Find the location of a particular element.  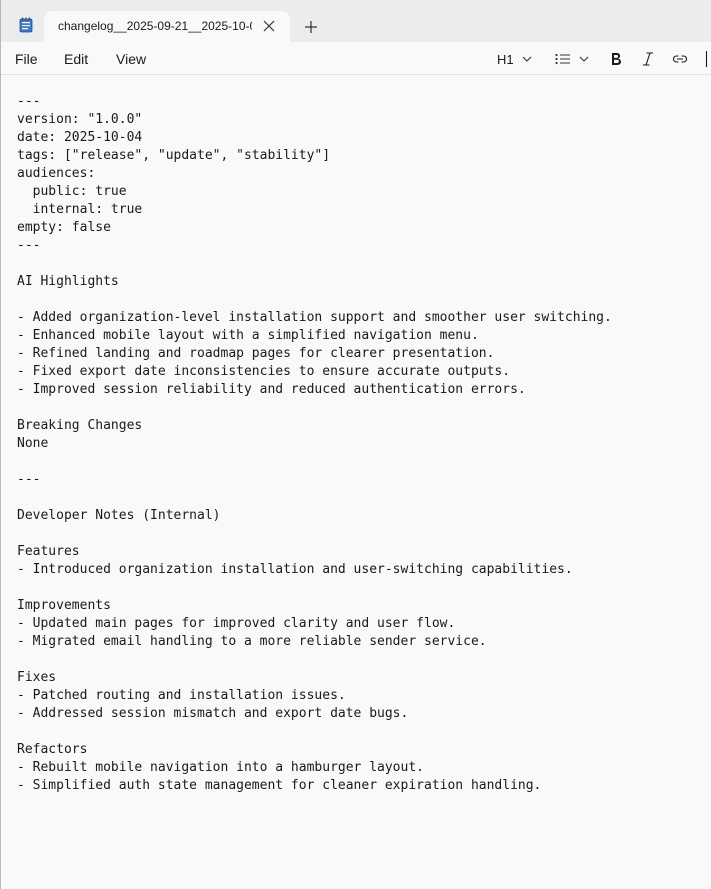

list-dropdown is located at coordinates (572, 59).